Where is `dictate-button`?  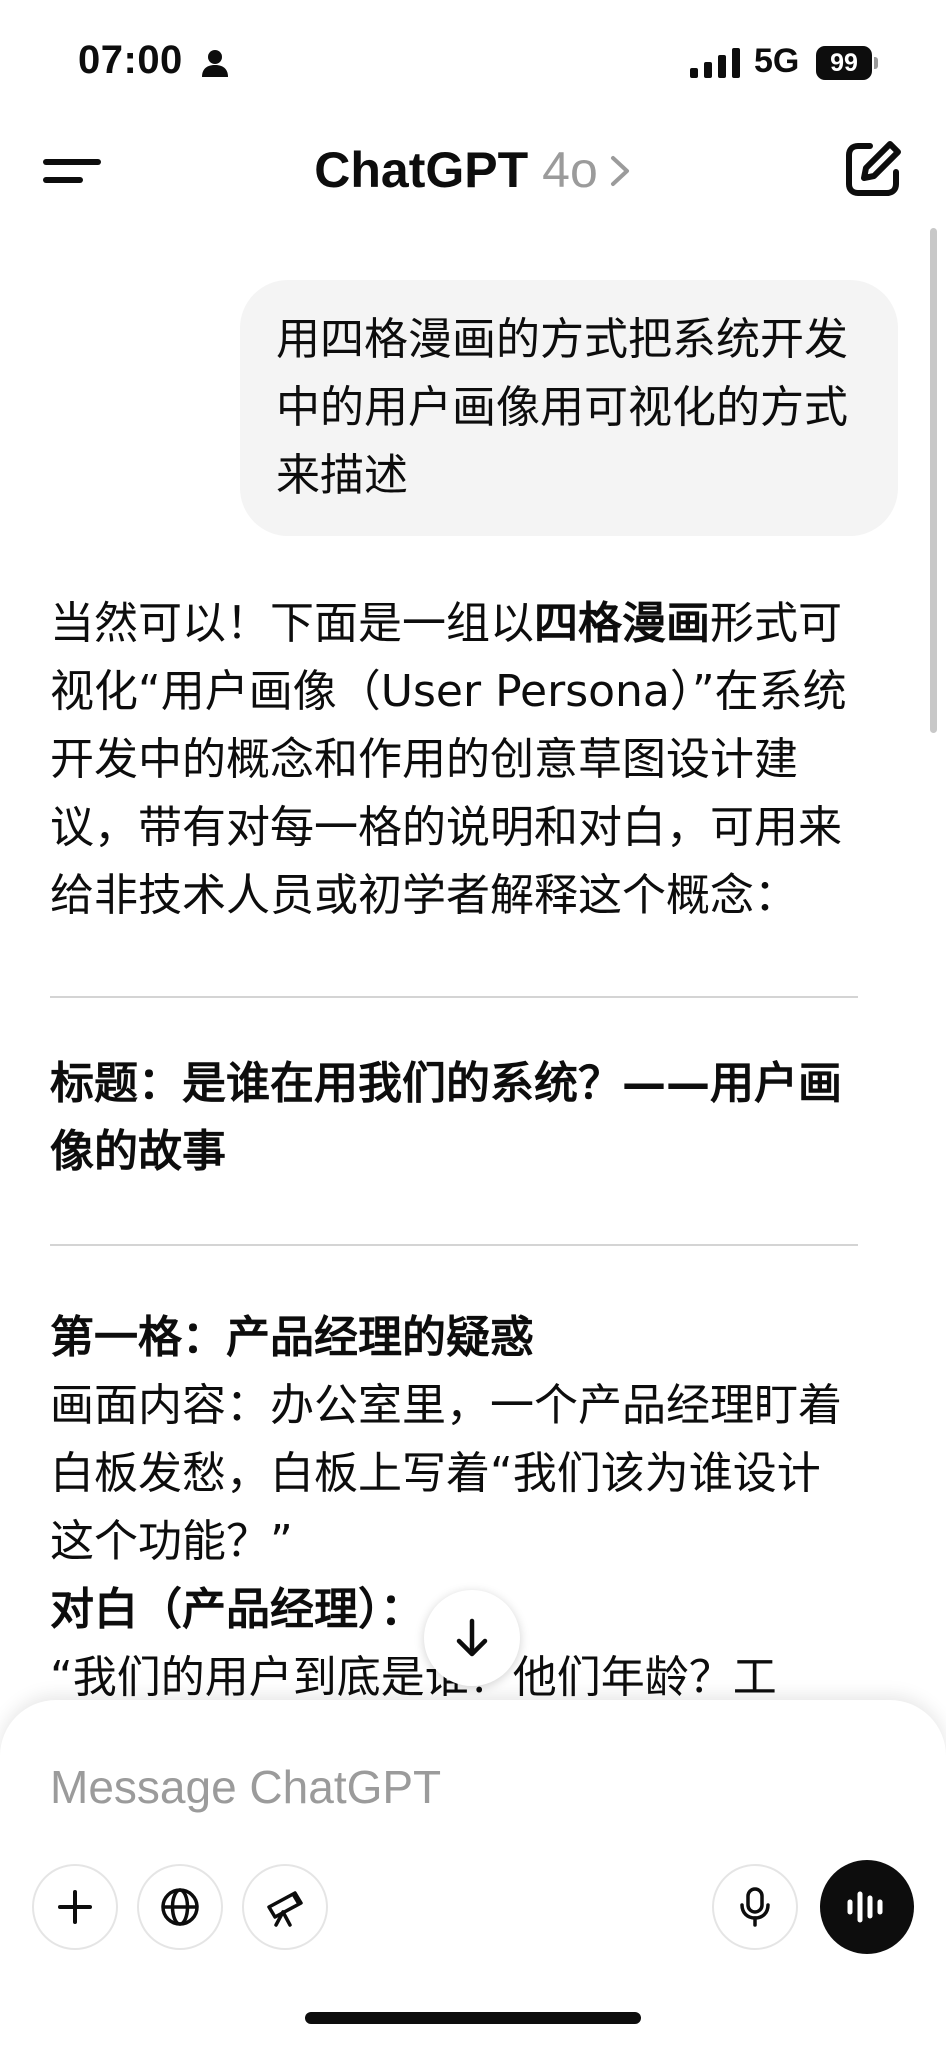
dictate-button is located at coordinates (755, 1907).